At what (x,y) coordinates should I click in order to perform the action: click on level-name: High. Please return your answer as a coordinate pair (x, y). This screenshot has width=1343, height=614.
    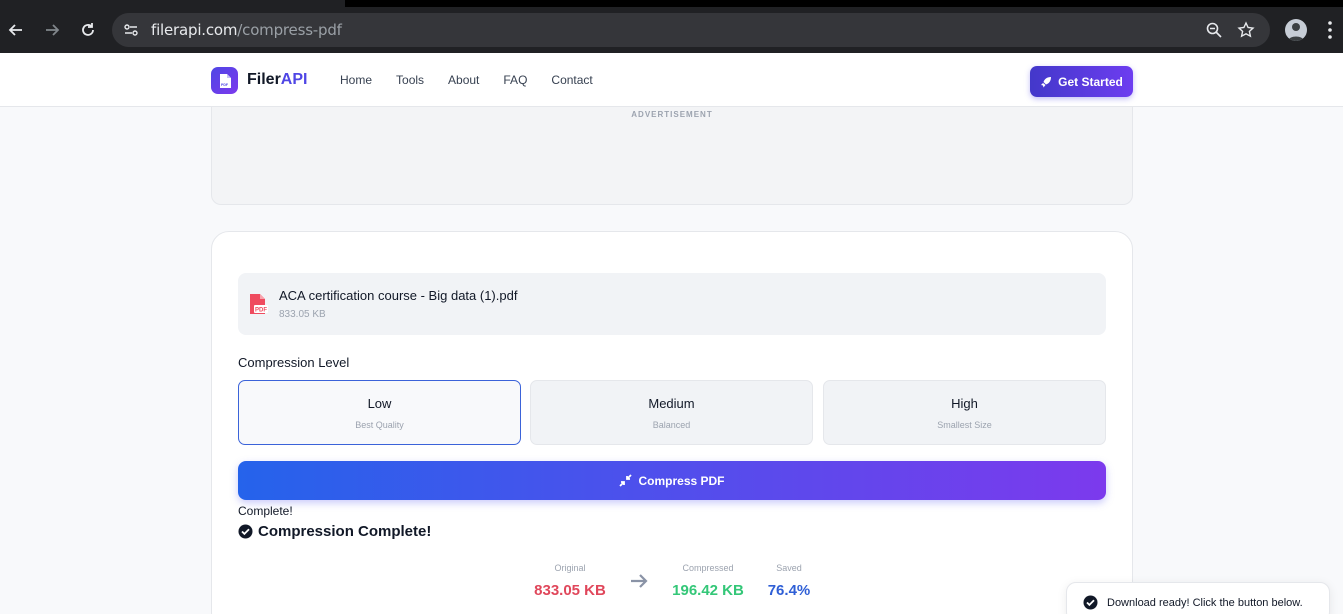
    Looking at the image, I should click on (964, 403).